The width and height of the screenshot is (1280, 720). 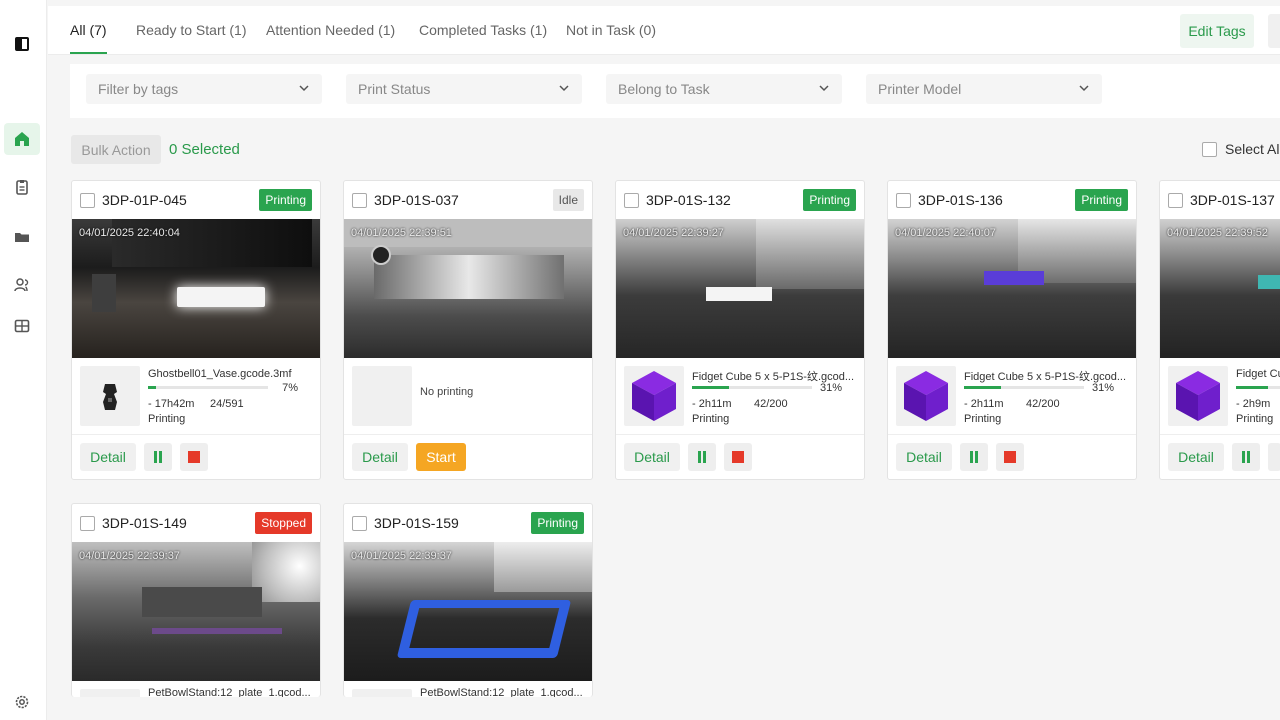 I want to click on tab-not-in-task: Not in Task (0), so click(x=611, y=30).